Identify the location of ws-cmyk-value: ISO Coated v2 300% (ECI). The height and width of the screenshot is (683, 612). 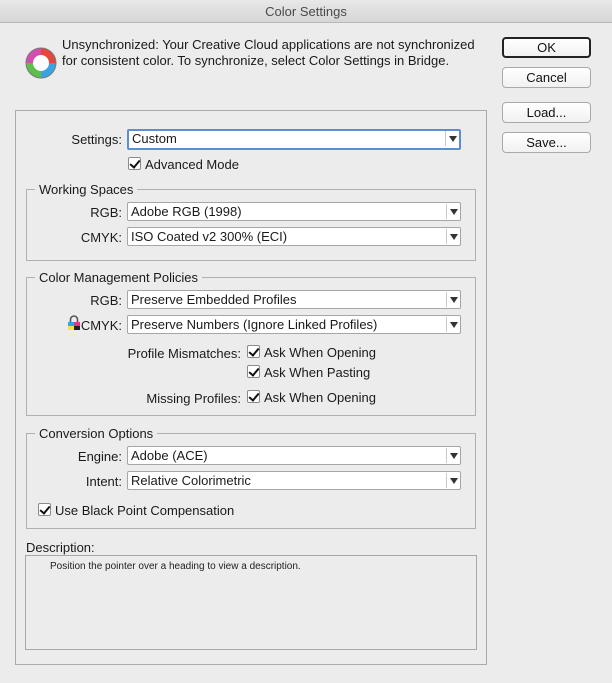
(209, 236).